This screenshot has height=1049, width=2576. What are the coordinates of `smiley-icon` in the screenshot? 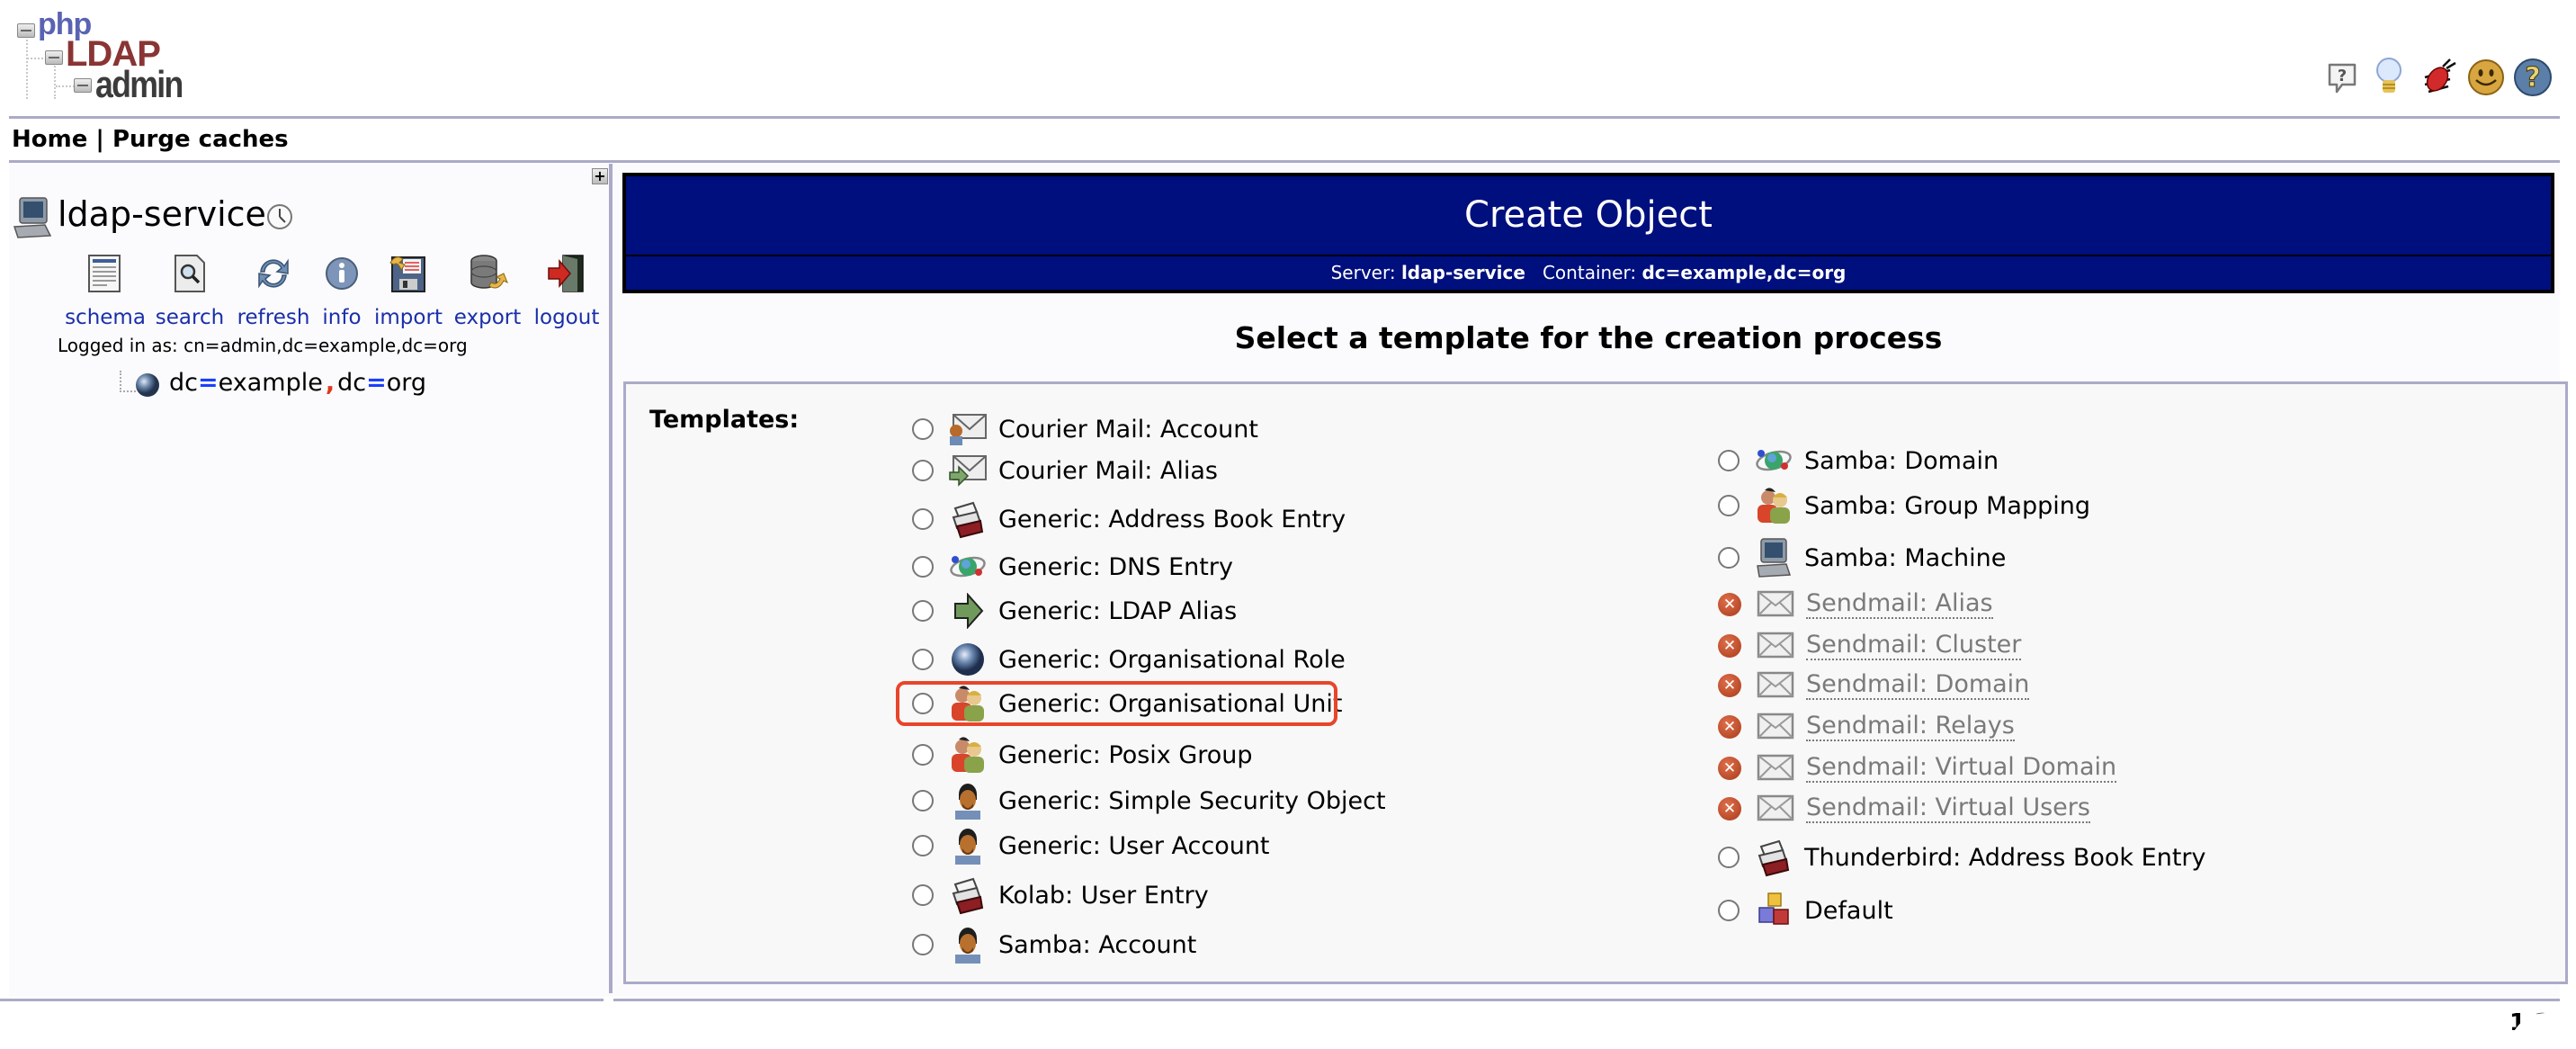 It's located at (2486, 77).